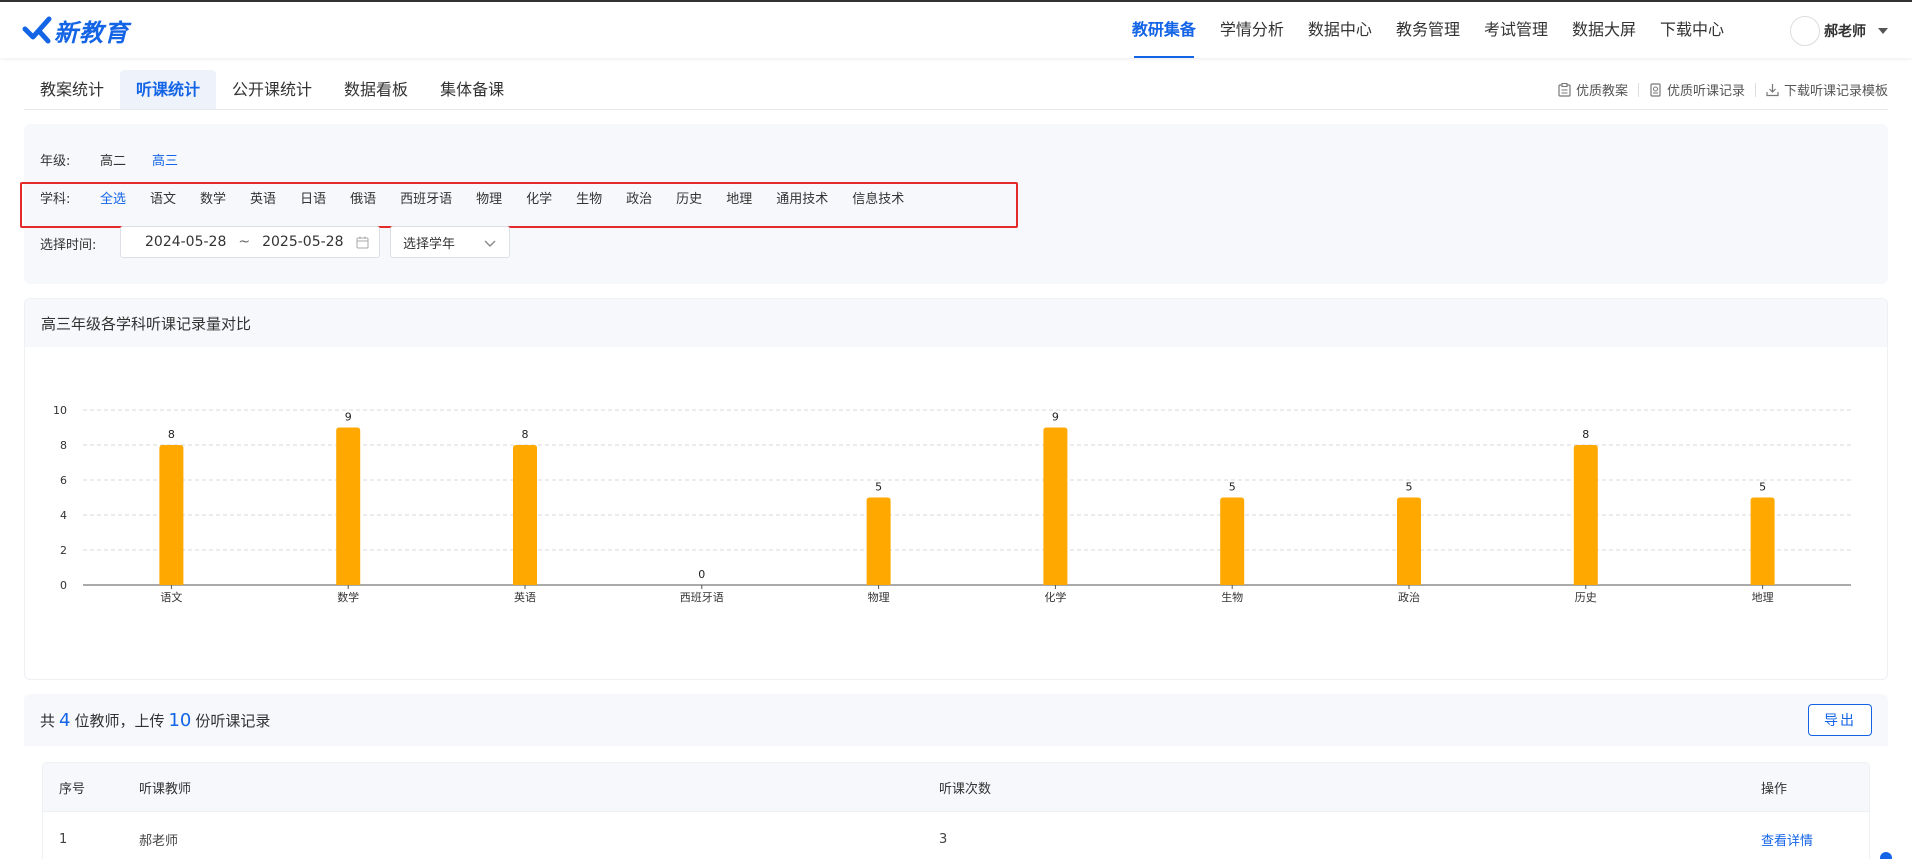 This screenshot has width=1912, height=859. Describe the element at coordinates (1835, 91) in the screenshot. I see `quick-link-label: 下载听课记录模板` at that location.